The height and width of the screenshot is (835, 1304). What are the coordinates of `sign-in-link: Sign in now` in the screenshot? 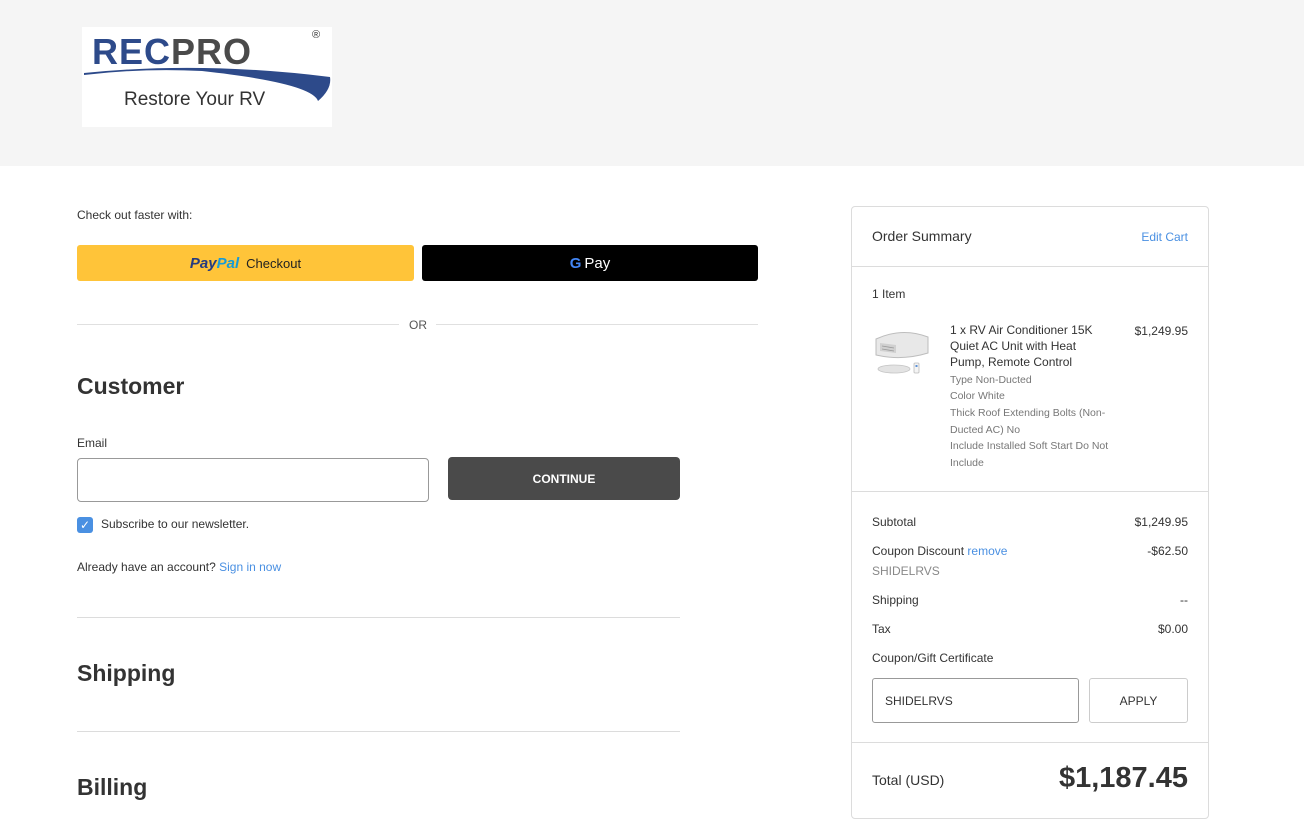 It's located at (250, 567).